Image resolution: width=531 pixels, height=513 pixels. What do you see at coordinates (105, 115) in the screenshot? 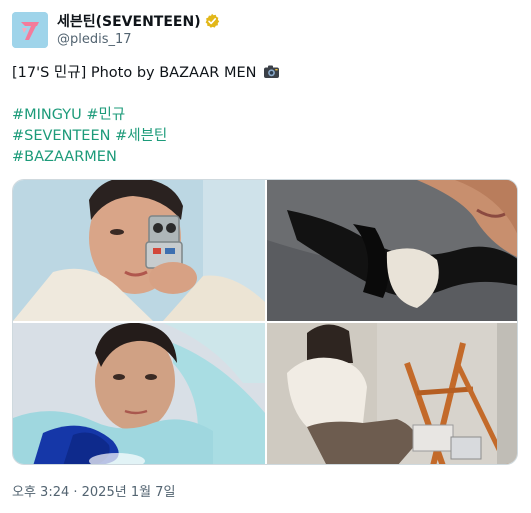
I see `hashtag-mingyu-kr: #민규` at bounding box center [105, 115].